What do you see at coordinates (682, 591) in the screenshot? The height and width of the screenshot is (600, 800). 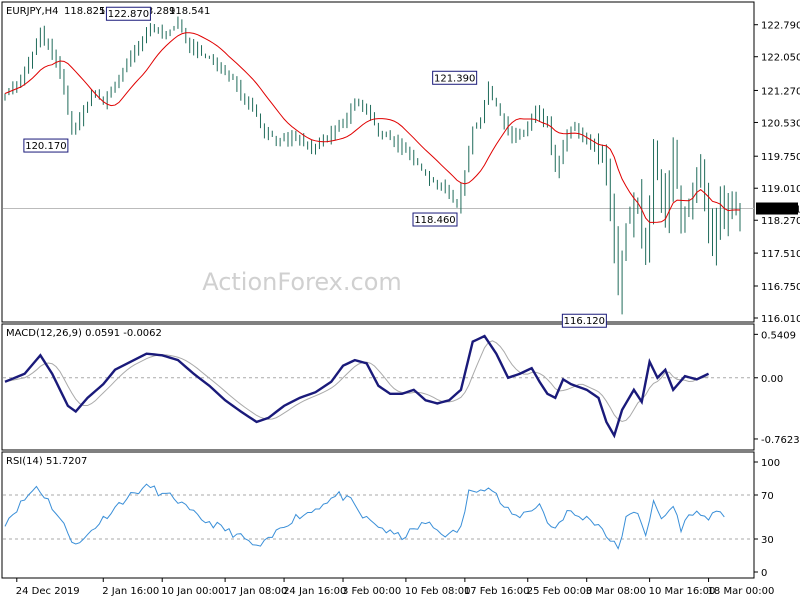 I see `x-axis-tick-label: 10 Mar 16:00` at bounding box center [682, 591].